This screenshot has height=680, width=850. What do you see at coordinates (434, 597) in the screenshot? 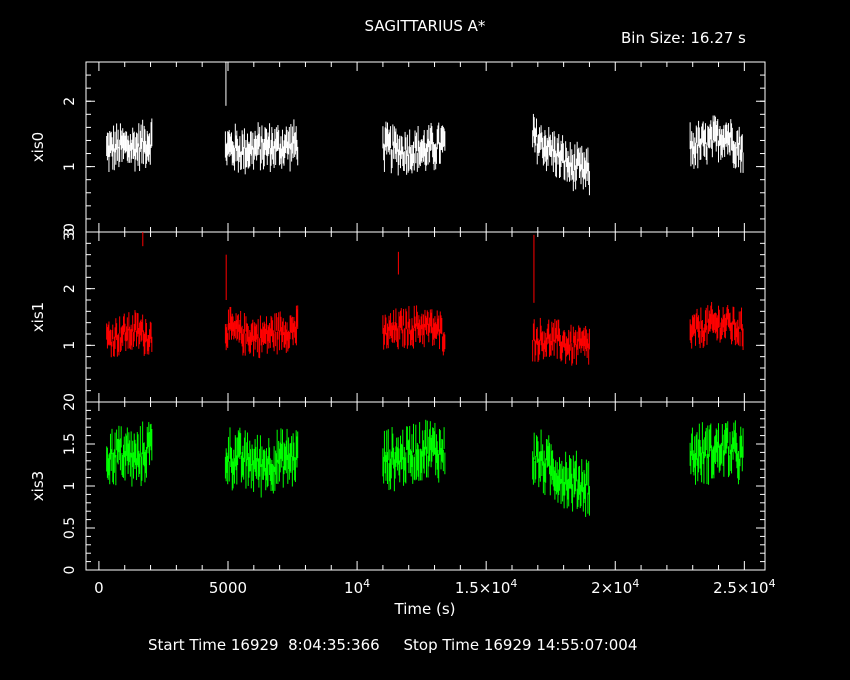
I see `x-axis: 0 5000 104 1.5×104 2×104 2.5×104 Time (s)` at bounding box center [434, 597].